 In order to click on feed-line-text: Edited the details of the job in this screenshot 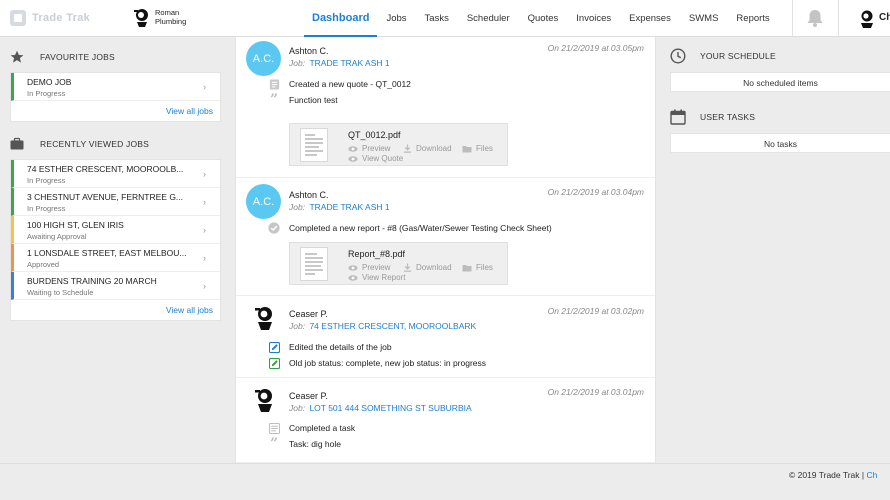, I will do `click(340, 347)`.